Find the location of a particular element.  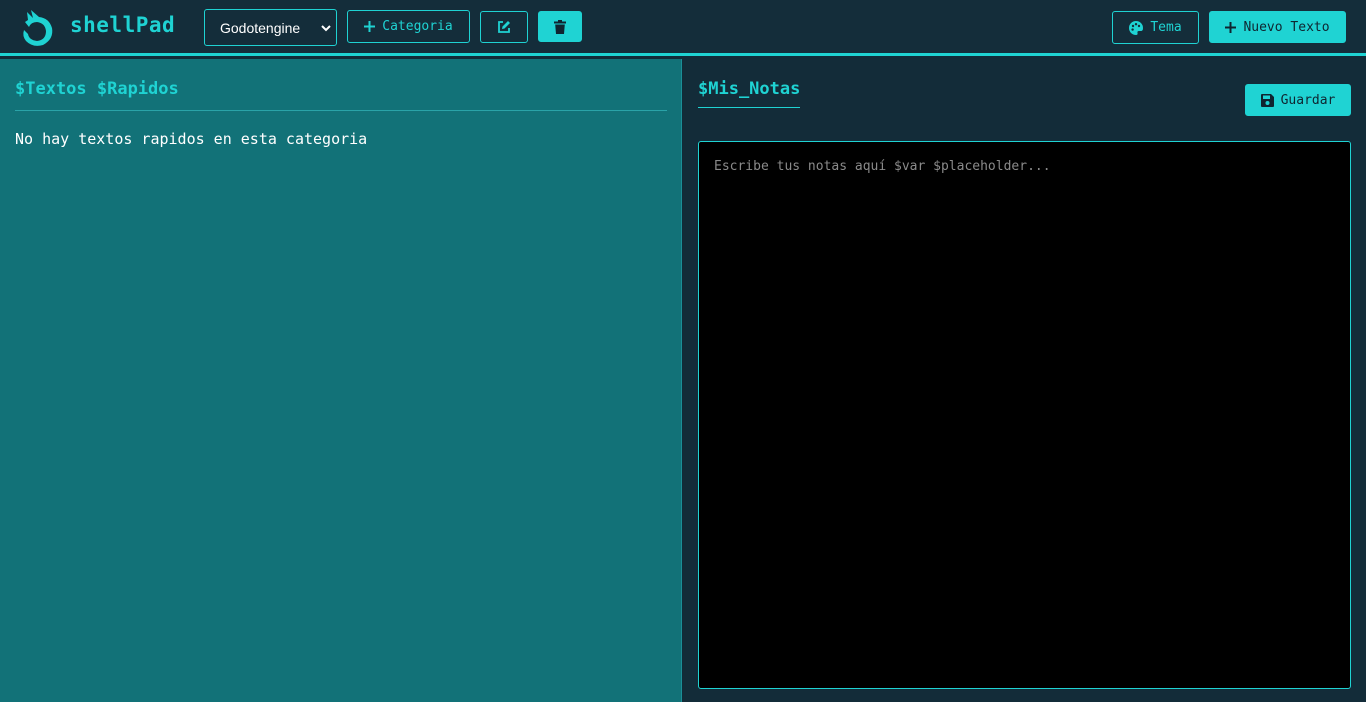

palette-icon is located at coordinates (1136, 27).